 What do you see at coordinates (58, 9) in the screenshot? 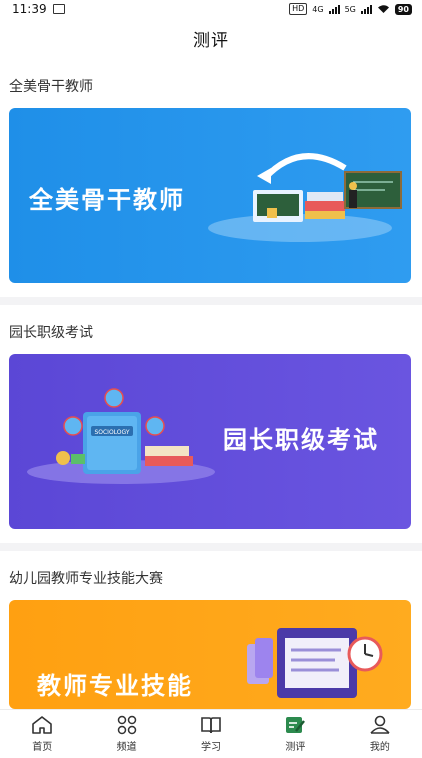
I see `image-notification-icon` at bounding box center [58, 9].